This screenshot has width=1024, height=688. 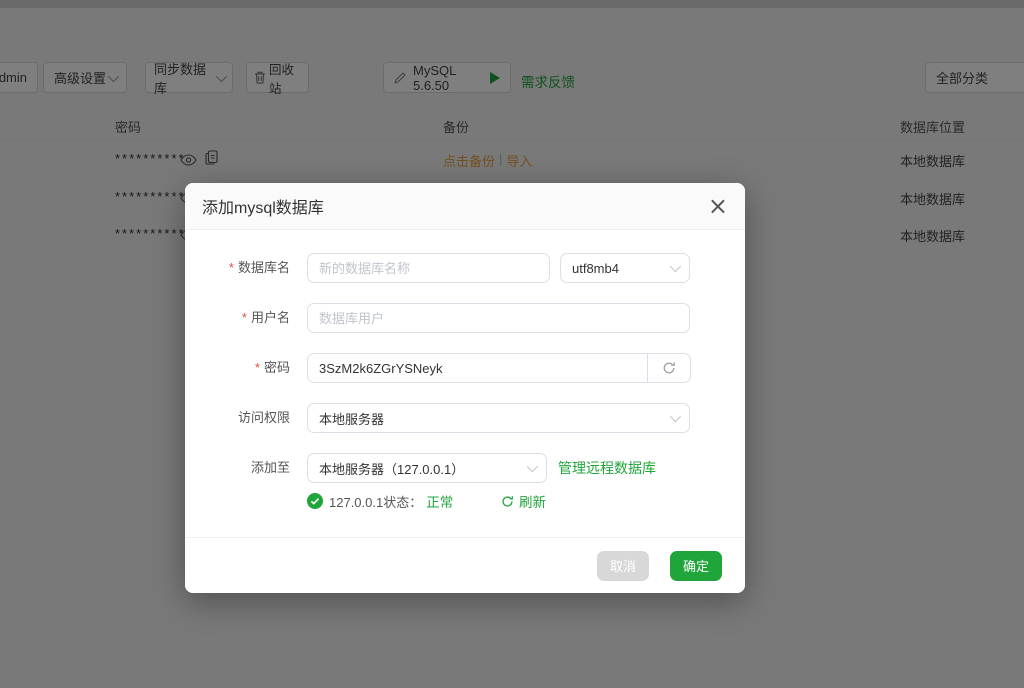 What do you see at coordinates (532, 502) in the screenshot?
I see `refresh-label: 刷新` at bounding box center [532, 502].